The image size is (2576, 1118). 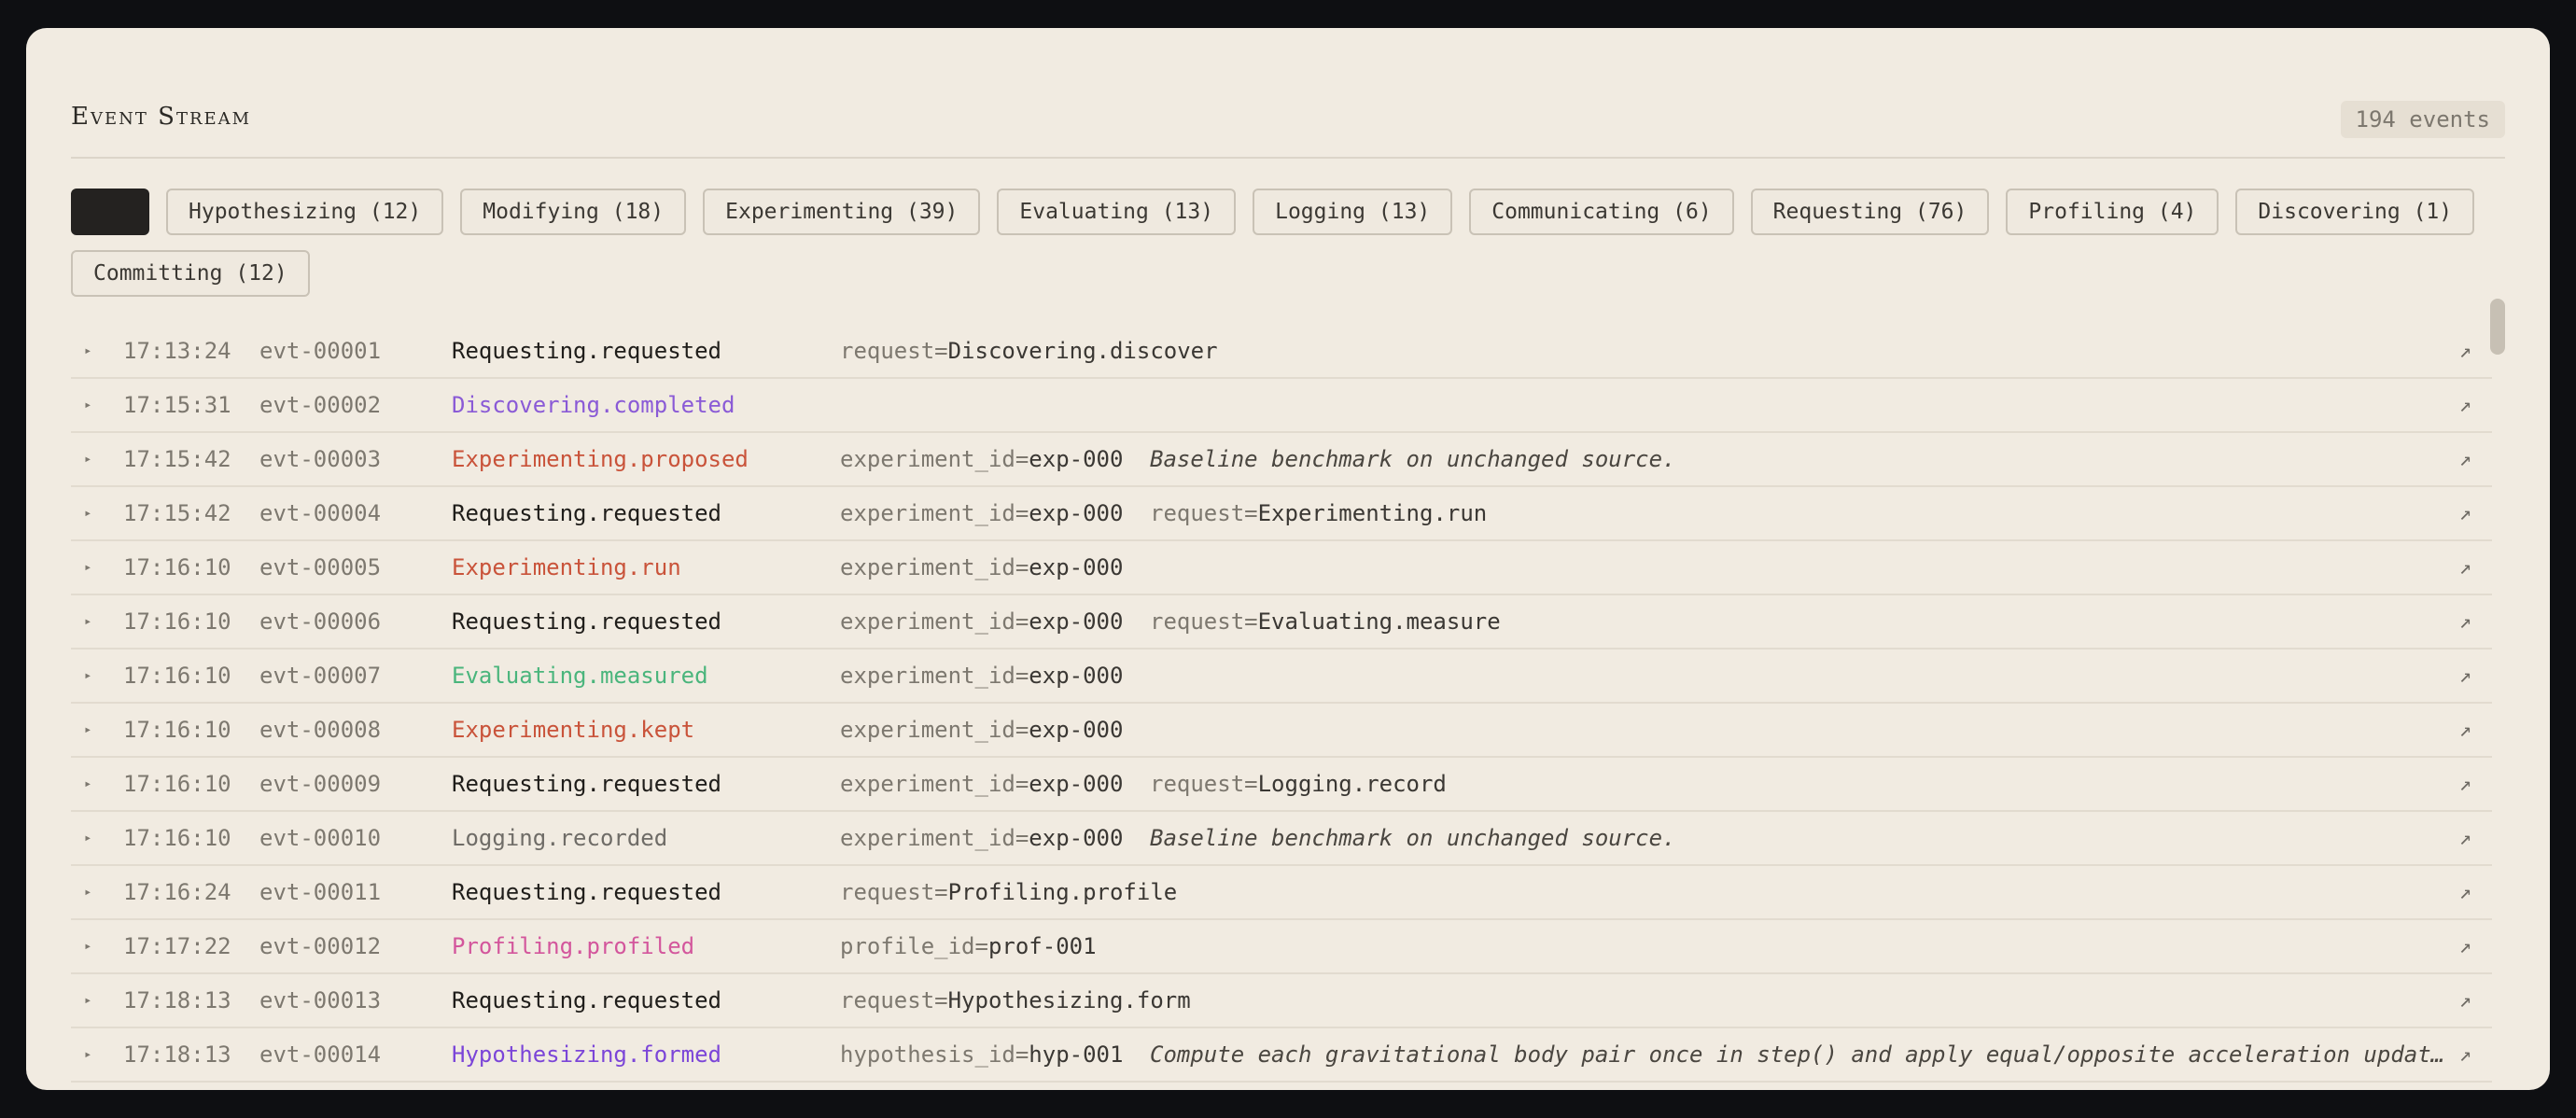 What do you see at coordinates (573, 946) in the screenshot?
I see `event-type: Profiling.profiled` at bounding box center [573, 946].